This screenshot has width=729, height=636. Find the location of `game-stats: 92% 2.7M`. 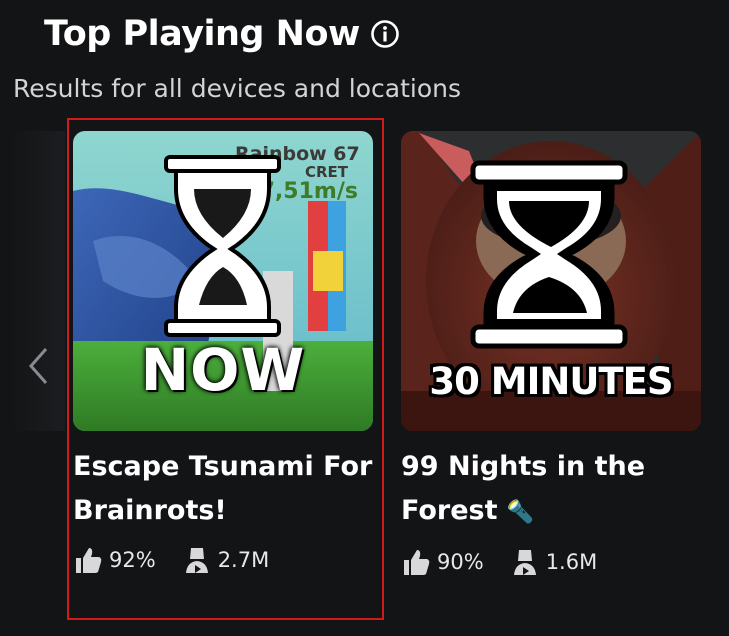

game-stats: 92% 2.7M is located at coordinates (223, 560).